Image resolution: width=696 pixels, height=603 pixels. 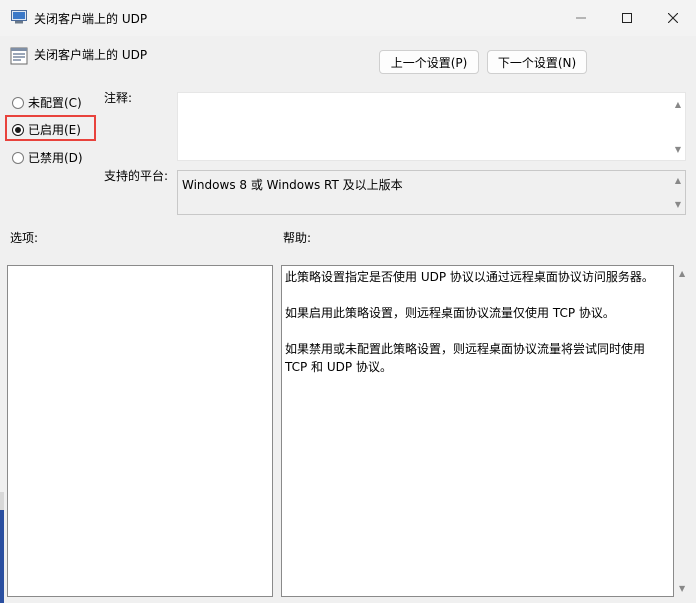 I want to click on policy-setting-icon, so click(x=19, y=56).